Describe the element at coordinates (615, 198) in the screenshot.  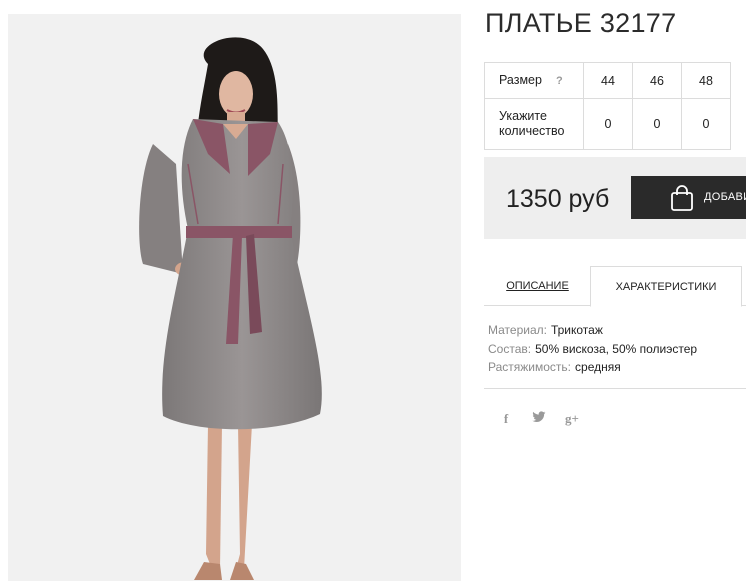
I see `price-panel: 1350 руб ДОБАВИТЬ` at that location.